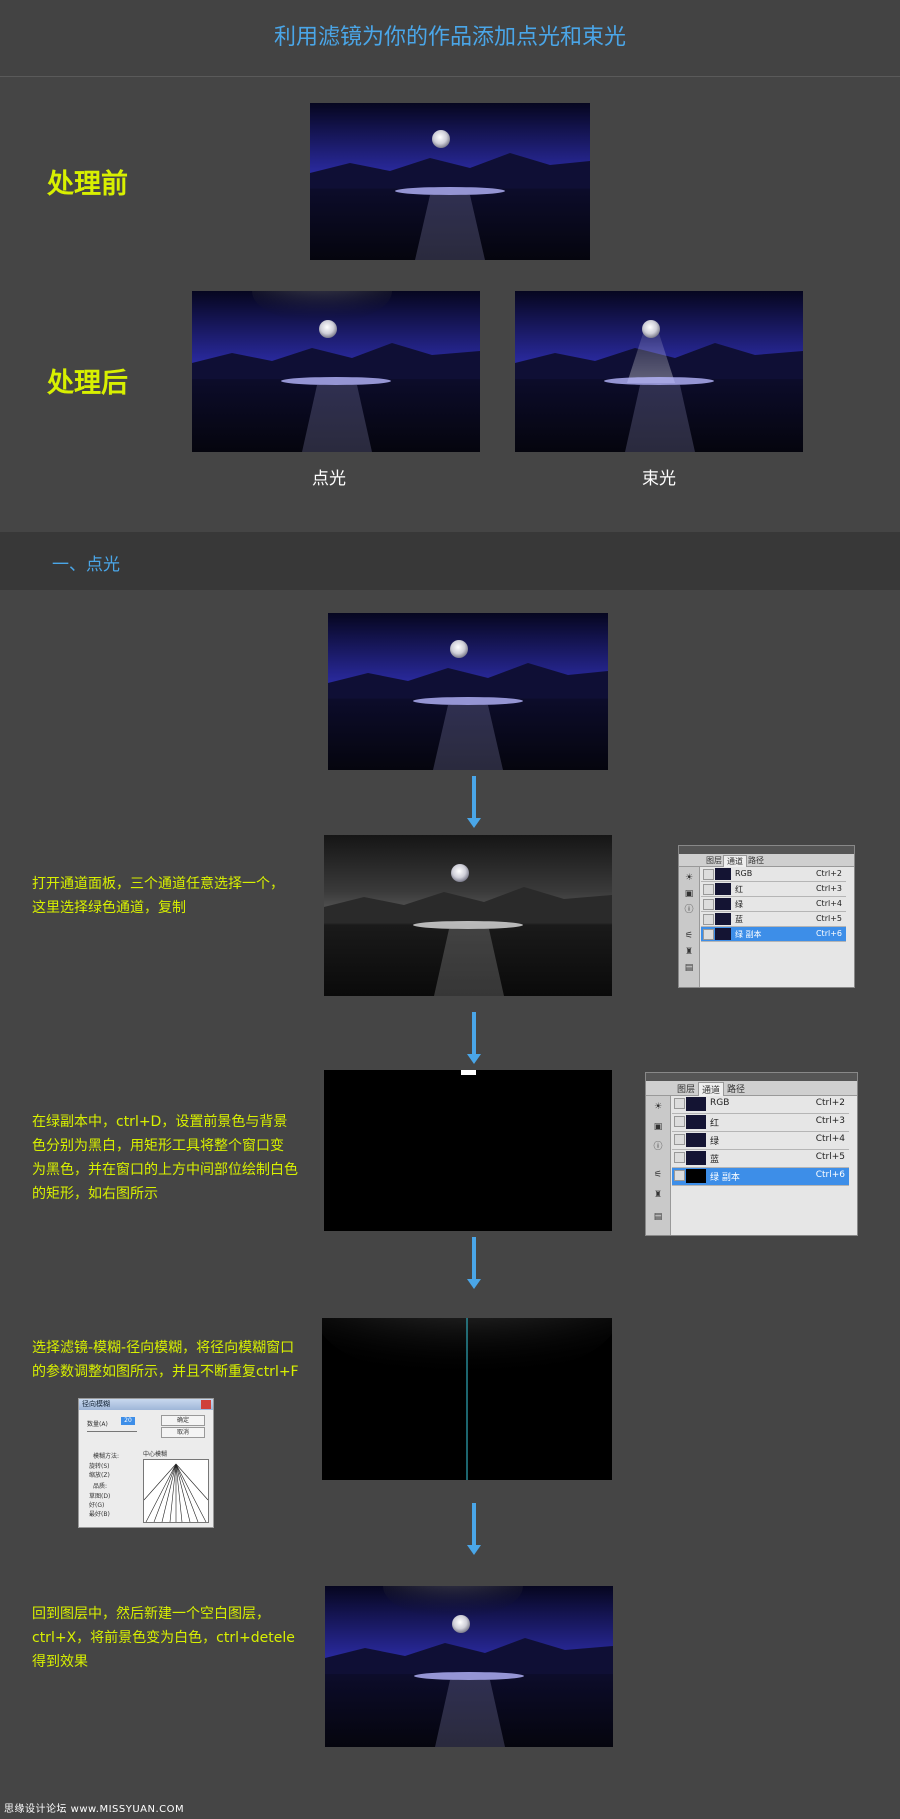  Describe the element at coordinates (468, 1150) in the screenshot. I see `black-canvas-image` at that location.